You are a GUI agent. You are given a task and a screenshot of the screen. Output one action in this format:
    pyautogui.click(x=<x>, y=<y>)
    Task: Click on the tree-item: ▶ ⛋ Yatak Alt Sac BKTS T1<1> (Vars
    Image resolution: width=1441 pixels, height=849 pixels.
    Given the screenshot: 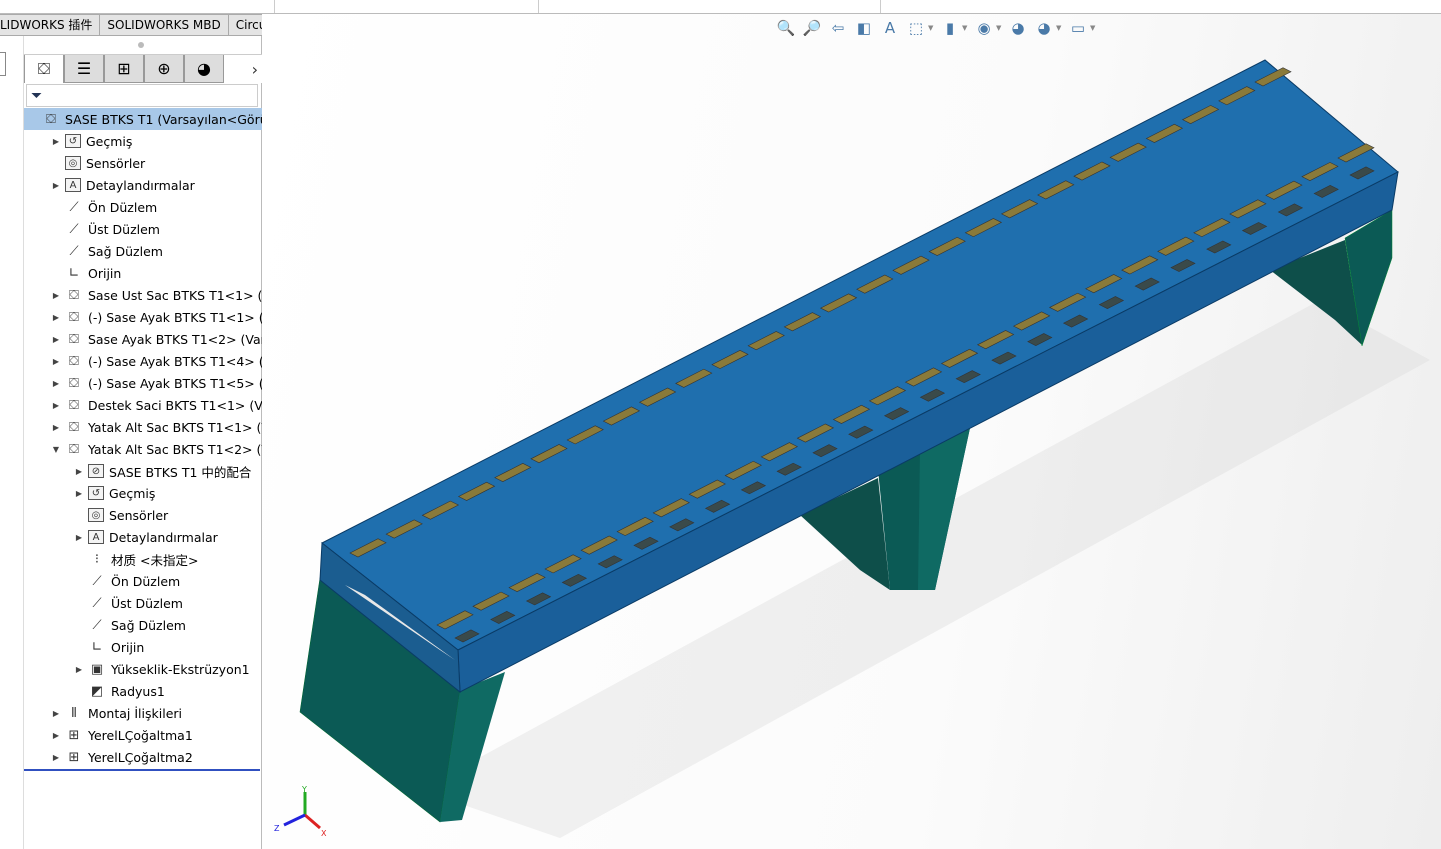 What is the action you would take?
    pyautogui.click(x=143, y=427)
    